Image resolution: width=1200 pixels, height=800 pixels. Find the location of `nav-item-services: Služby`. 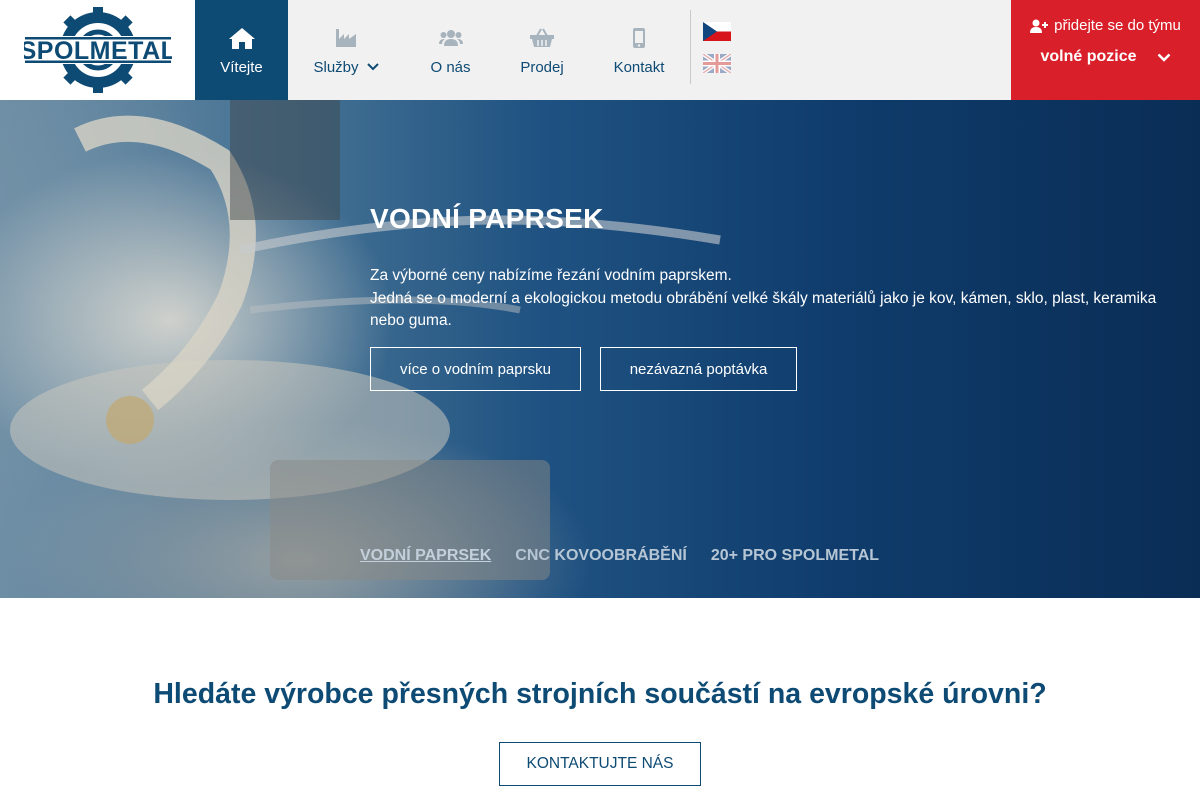

nav-item-services: Služby is located at coordinates (346, 50).